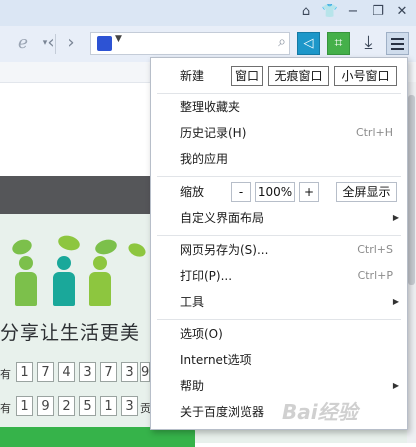  What do you see at coordinates (87, 406) in the screenshot?
I see `counter-digit: 5` at bounding box center [87, 406].